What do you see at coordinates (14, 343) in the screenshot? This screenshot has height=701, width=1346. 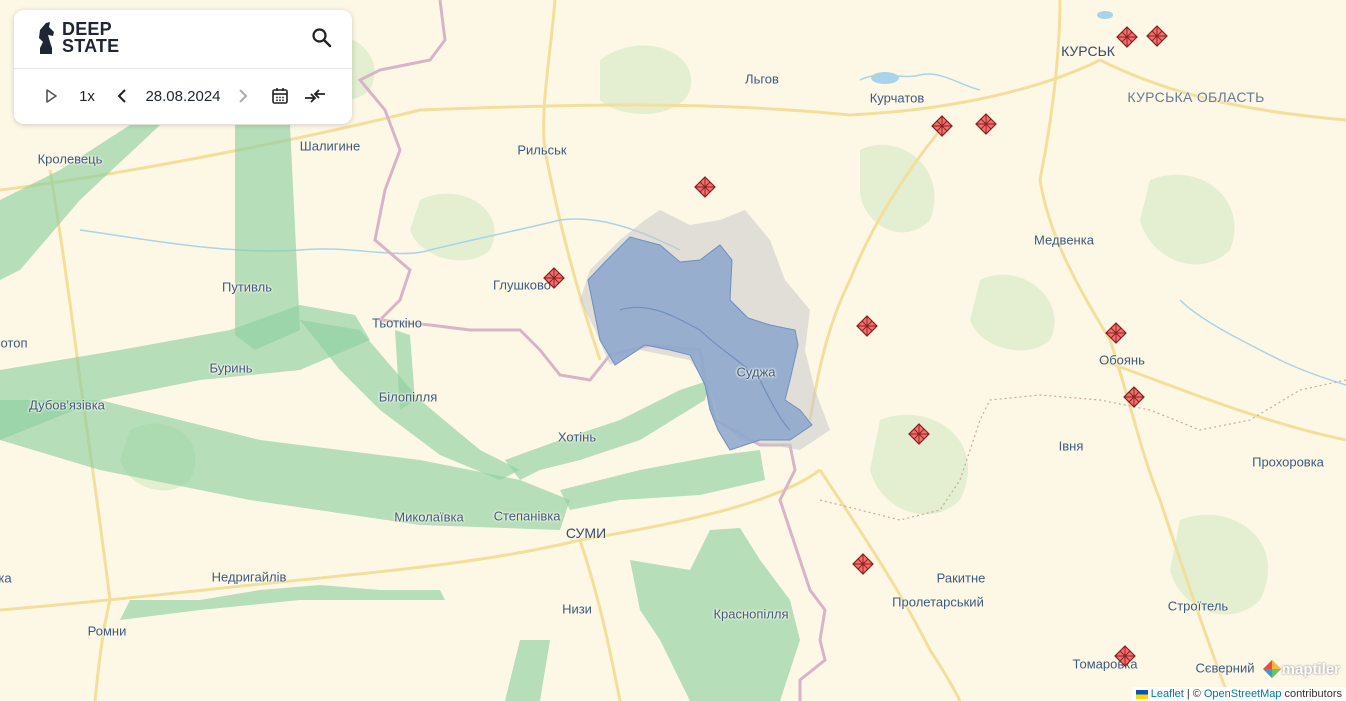 I see `place-label: отоп` at bounding box center [14, 343].